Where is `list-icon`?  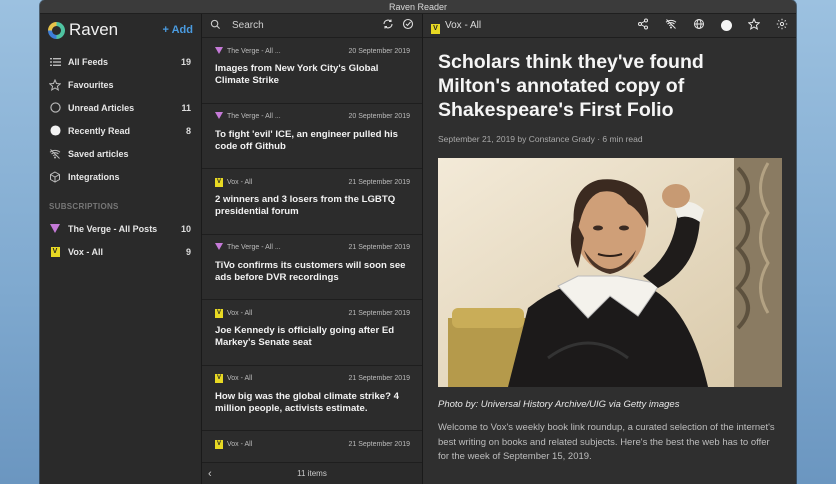 list-icon is located at coordinates (55, 62).